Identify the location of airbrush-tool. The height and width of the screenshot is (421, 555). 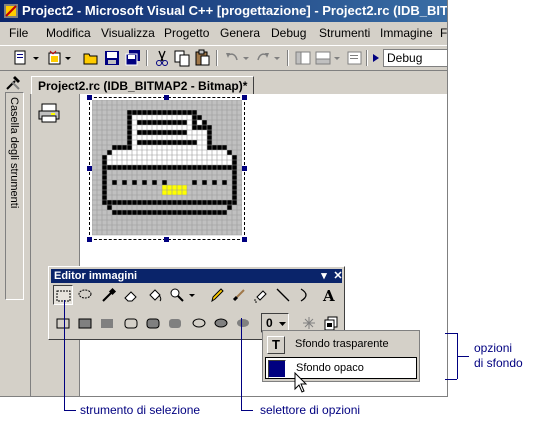
(261, 295).